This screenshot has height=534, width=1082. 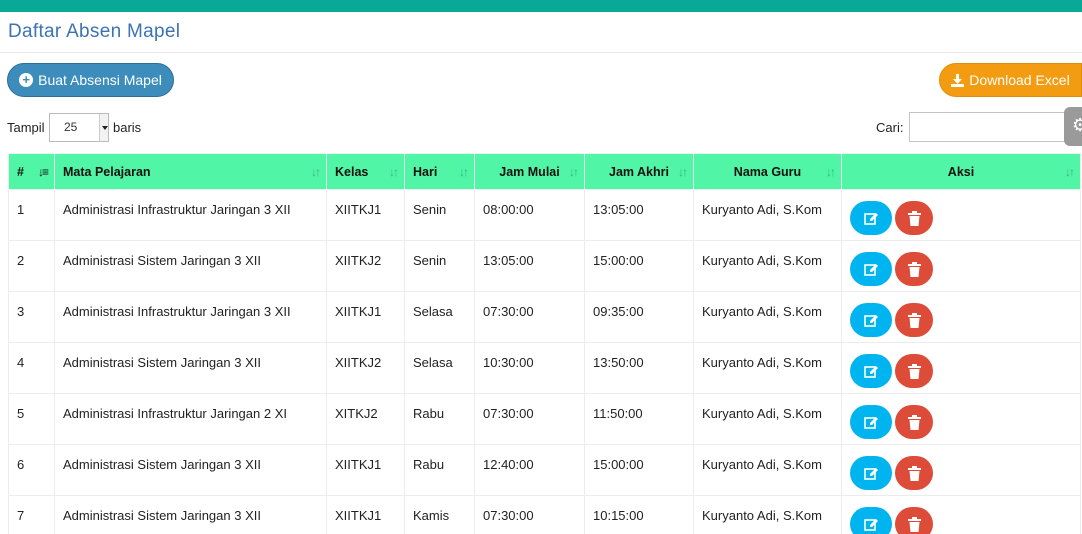 What do you see at coordinates (425, 171) in the screenshot?
I see `column-header-label: Hari` at bounding box center [425, 171].